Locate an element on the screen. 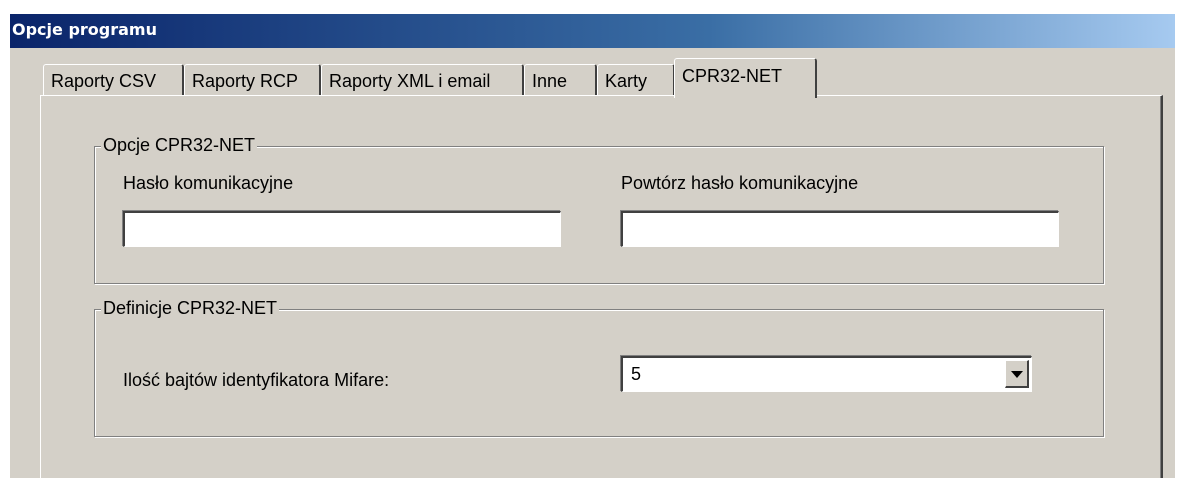  dropdown-button is located at coordinates (1017, 374).